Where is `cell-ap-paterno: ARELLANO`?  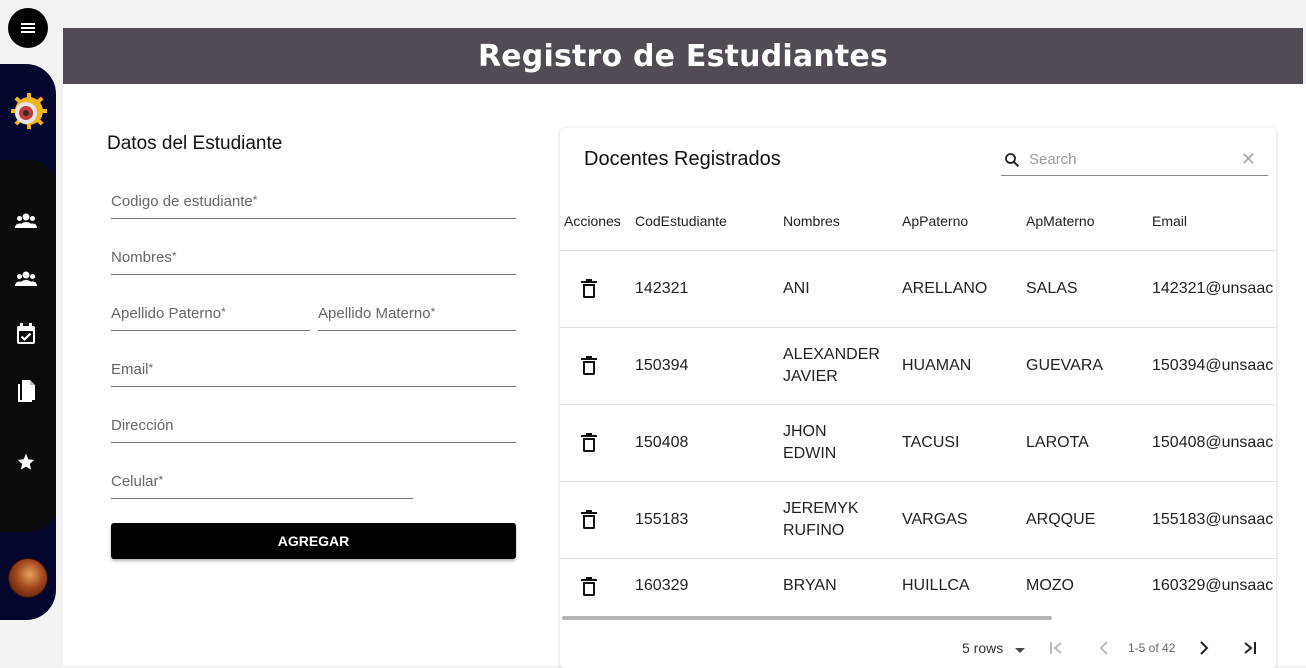
cell-ap-paterno: ARELLANO is located at coordinates (945, 288).